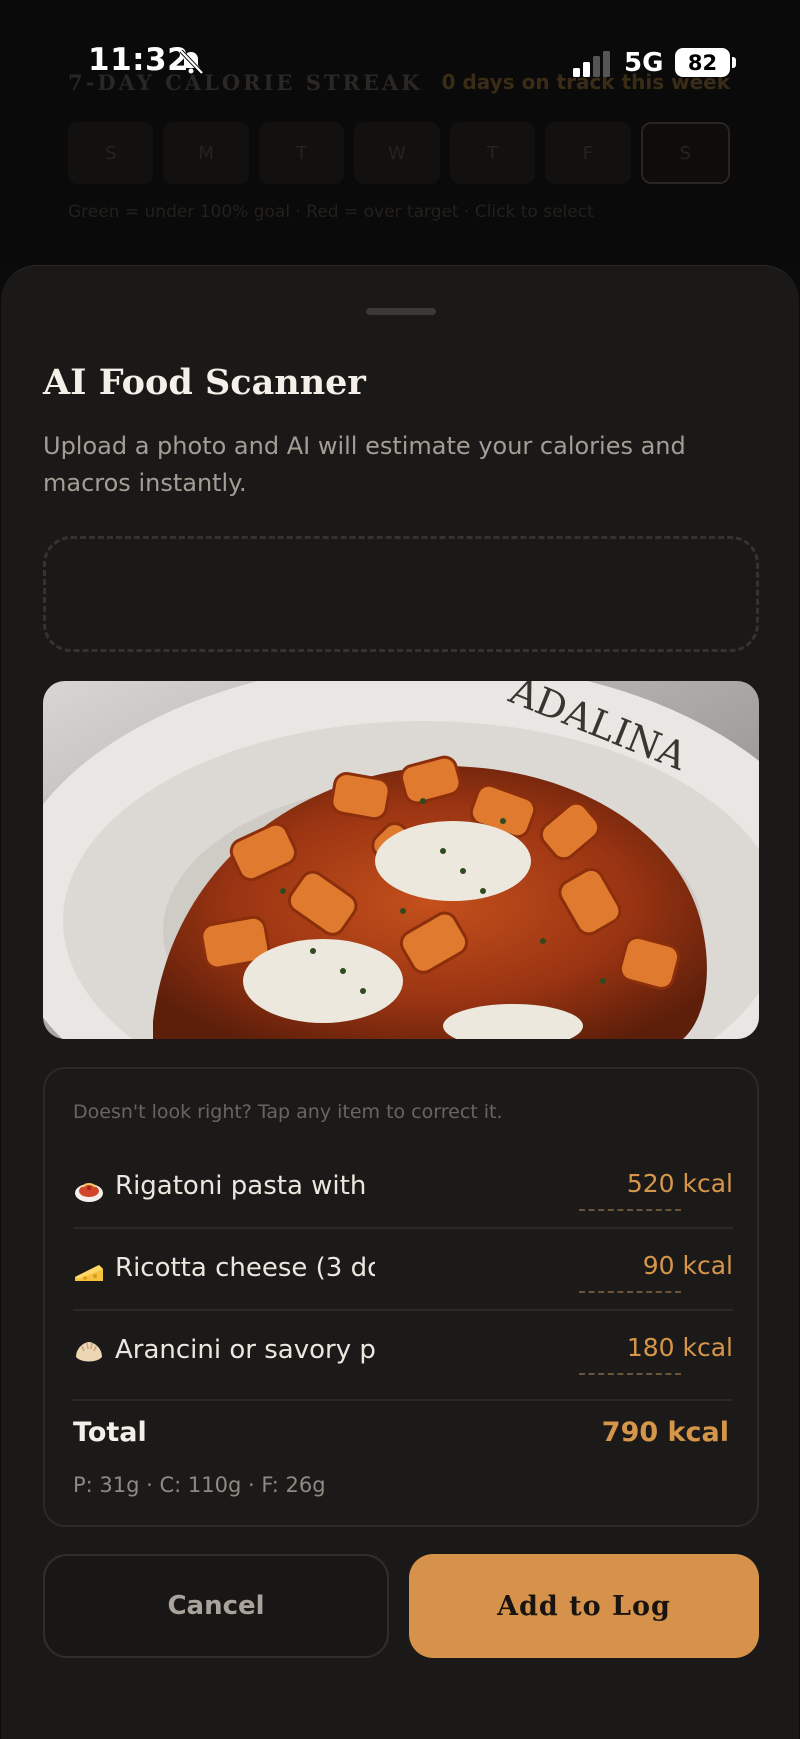  What do you see at coordinates (644, 63) in the screenshot?
I see `network-type: 5G` at bounding box center [644, 63].